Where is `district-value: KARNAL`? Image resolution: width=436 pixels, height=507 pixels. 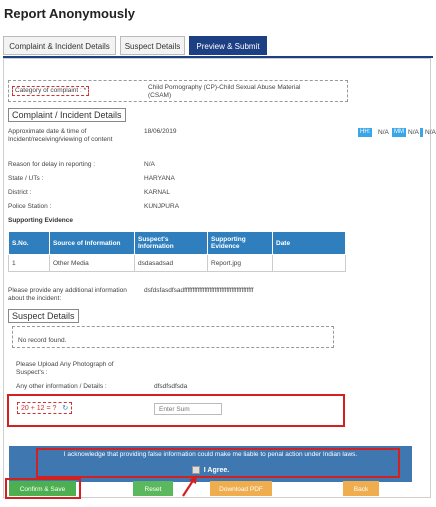 district-value: KARNAL is located at coordinates (157, 192).